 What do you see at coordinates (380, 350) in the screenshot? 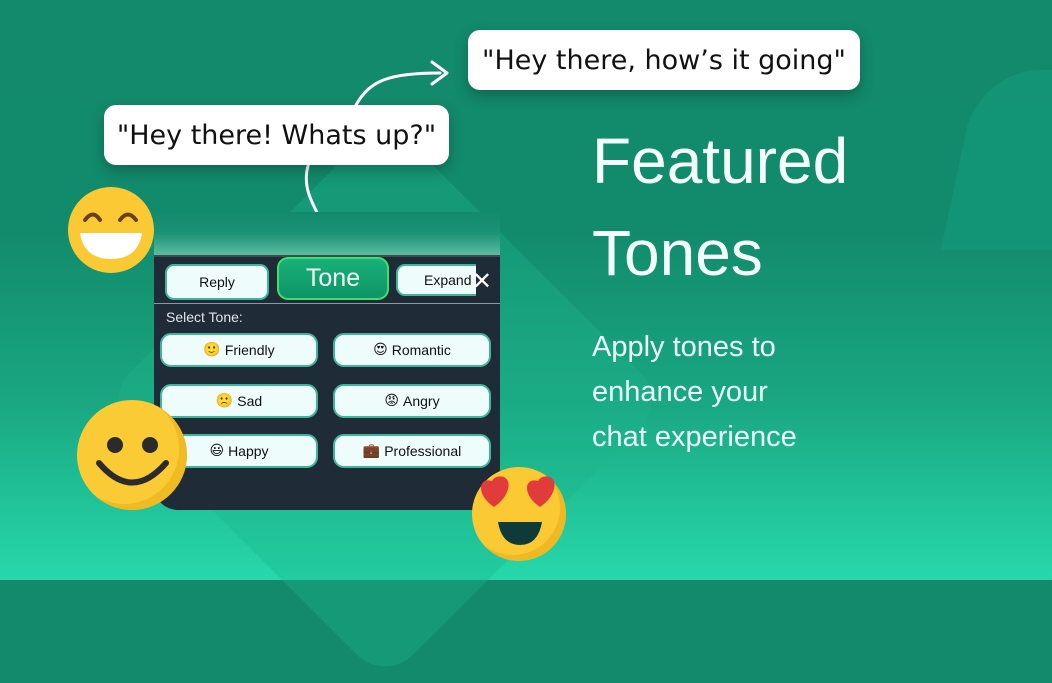
I see `heart-eyes-face-icon: 😍` at bounding box center [380, 350].